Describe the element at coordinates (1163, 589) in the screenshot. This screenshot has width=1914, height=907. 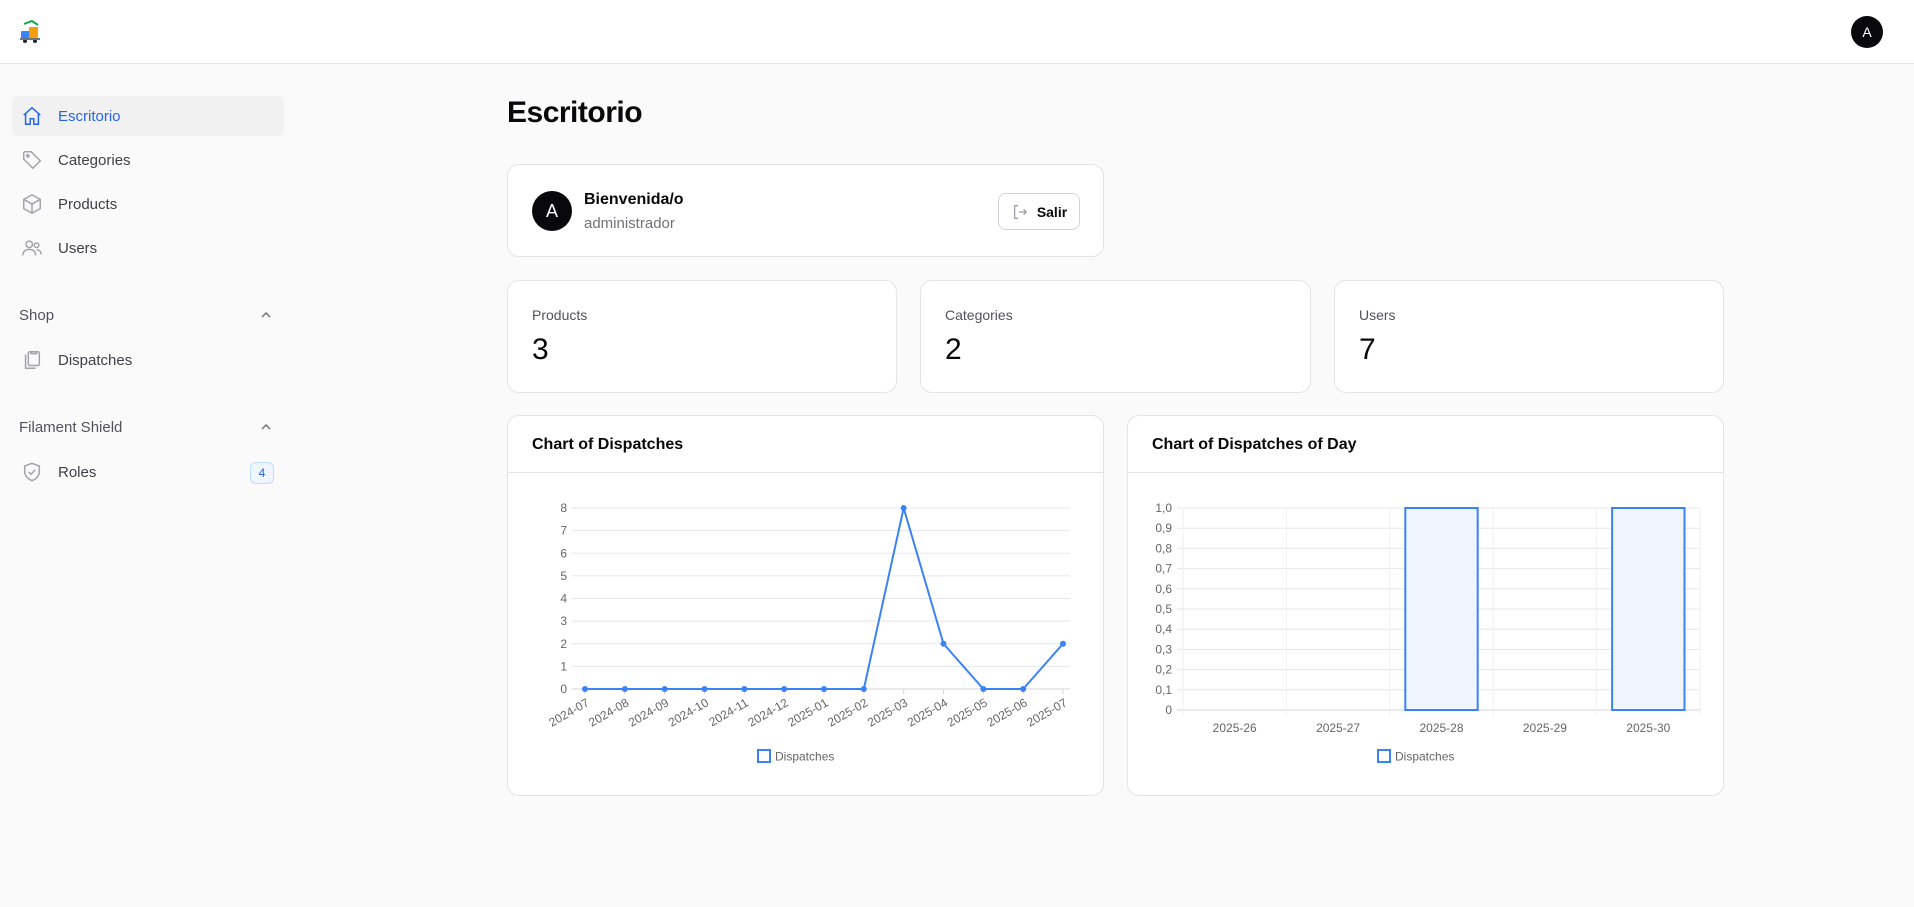
I see `y-tick-label: 0,6` at that location.